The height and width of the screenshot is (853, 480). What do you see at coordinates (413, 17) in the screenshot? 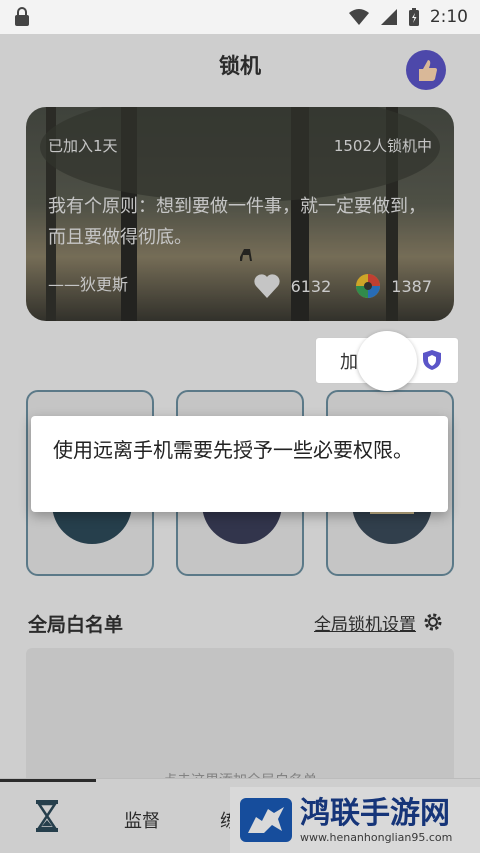
I see `battery-charging-icon` at bounding box center [413, 17].